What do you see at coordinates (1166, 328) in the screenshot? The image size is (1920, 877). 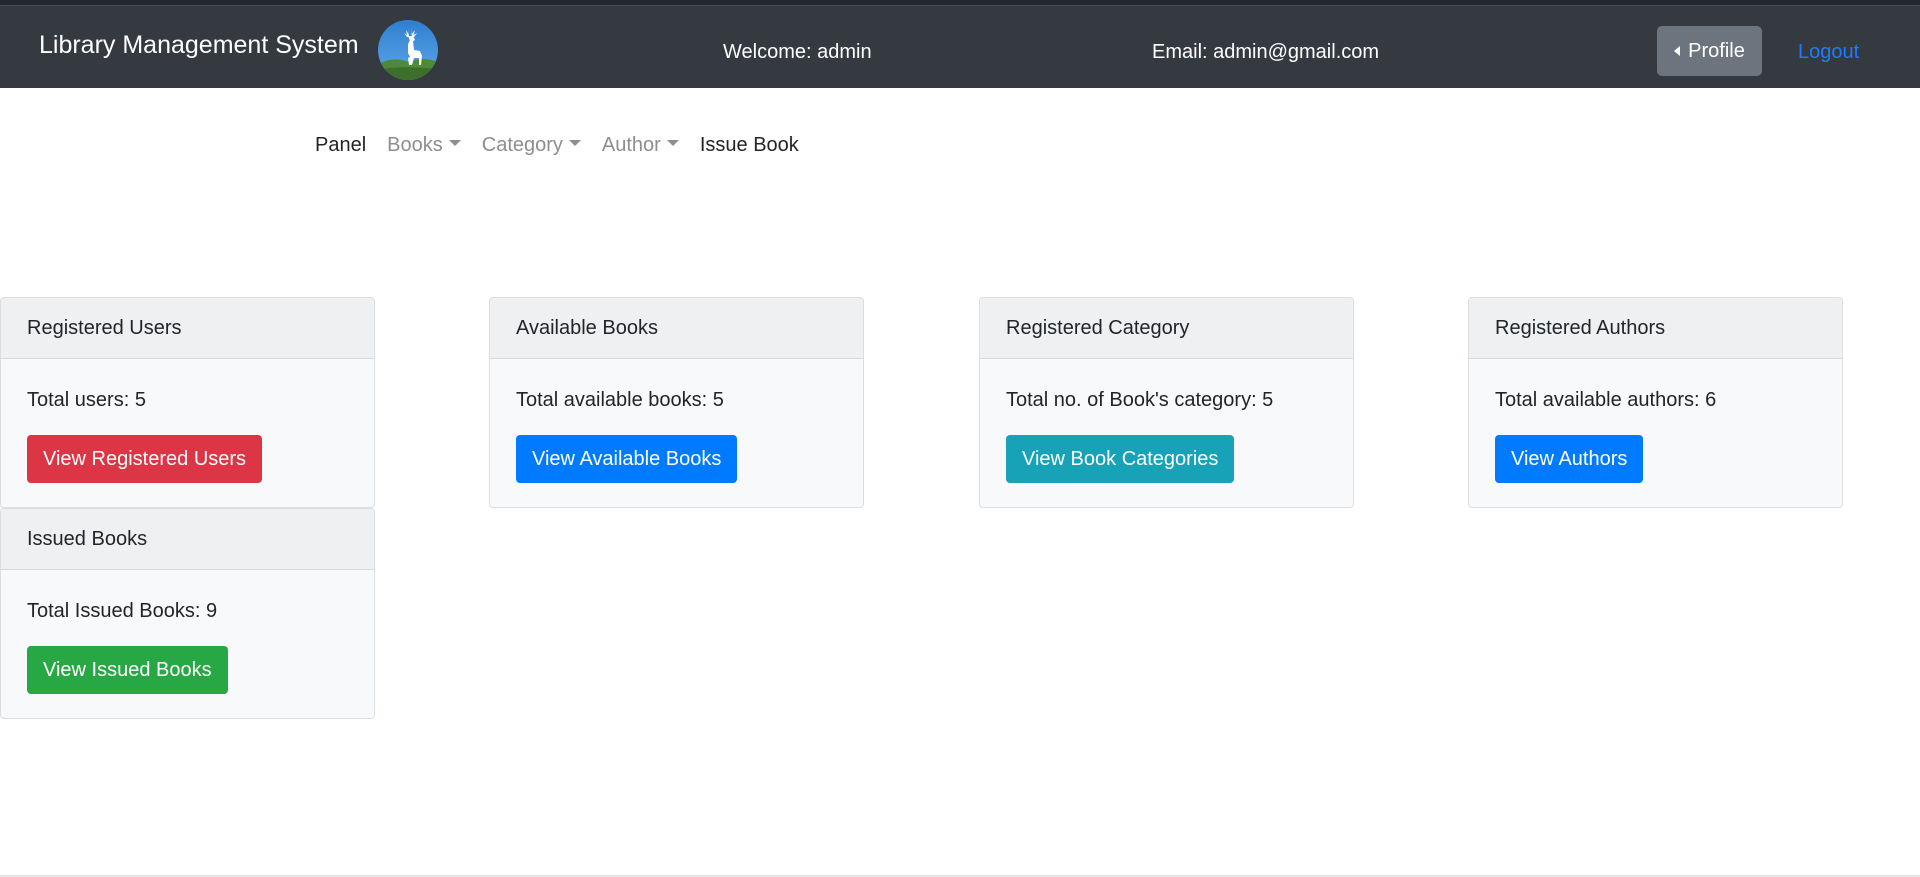 I see `card-header: Registered Category` at bounding box center [1166, 328].